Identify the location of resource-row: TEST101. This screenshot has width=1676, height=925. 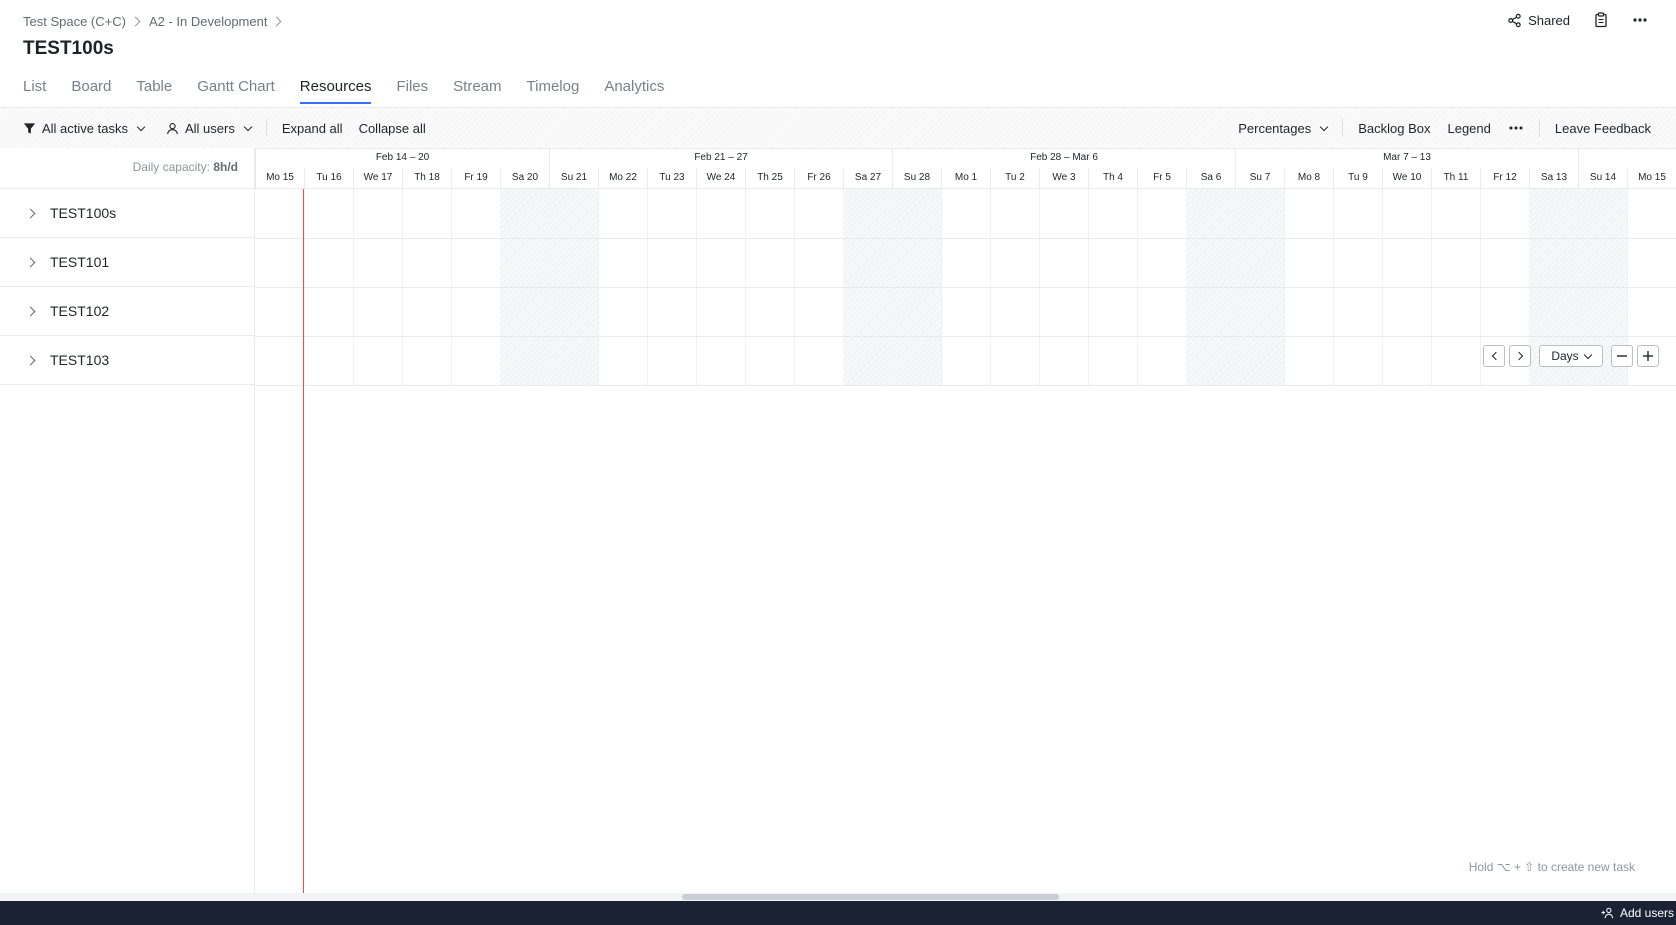
(127, 262).